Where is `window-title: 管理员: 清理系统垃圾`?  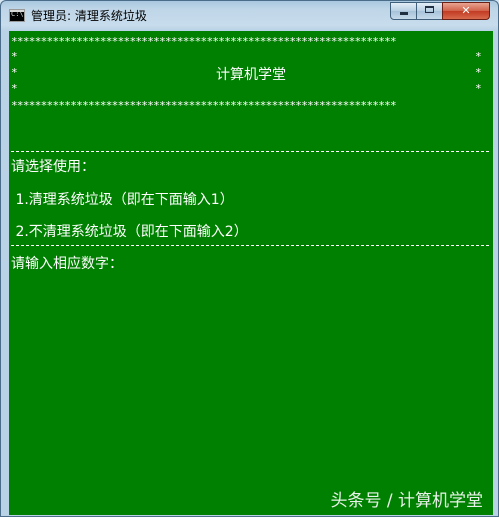
window-title: 管理员: 清理系统垃圾 is located at coordinates (89, 16).